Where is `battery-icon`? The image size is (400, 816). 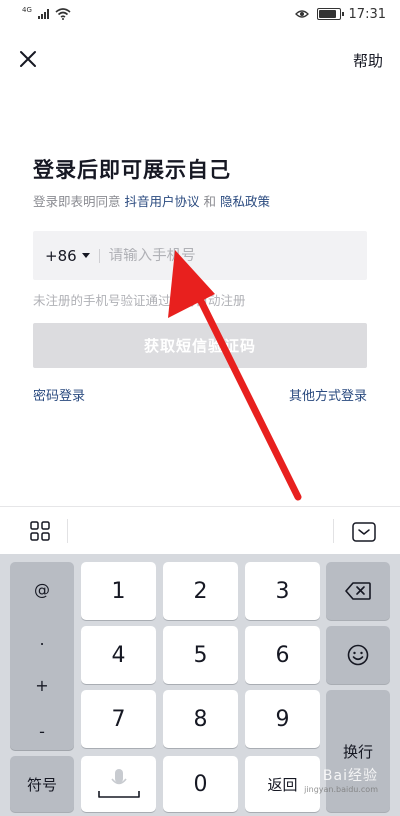
battery-icon is located at coordinates (330, 14).